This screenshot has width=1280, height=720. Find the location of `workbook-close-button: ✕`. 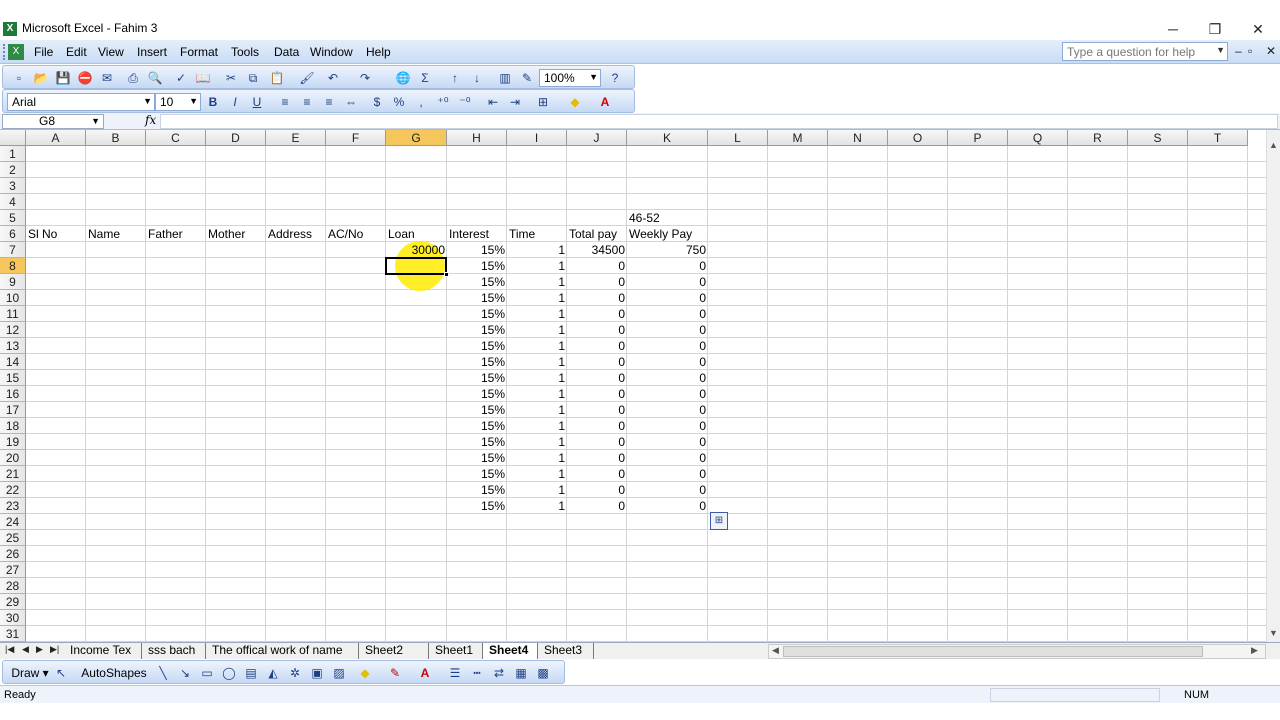

workbook-close-button: ✕ is located at coordinates (1271, 51).